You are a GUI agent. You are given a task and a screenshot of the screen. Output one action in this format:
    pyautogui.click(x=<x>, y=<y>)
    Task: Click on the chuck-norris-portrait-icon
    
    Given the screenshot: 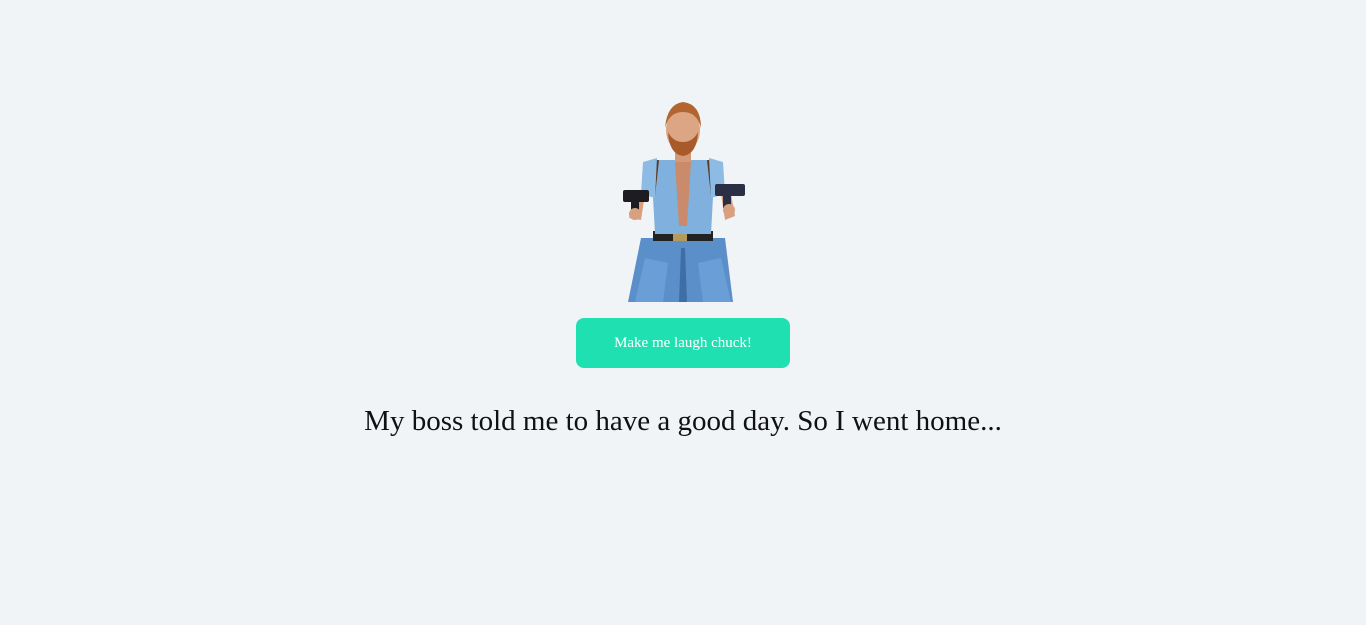 What is the action you would take?
    pyautogui.click(x=684, y=202)
    